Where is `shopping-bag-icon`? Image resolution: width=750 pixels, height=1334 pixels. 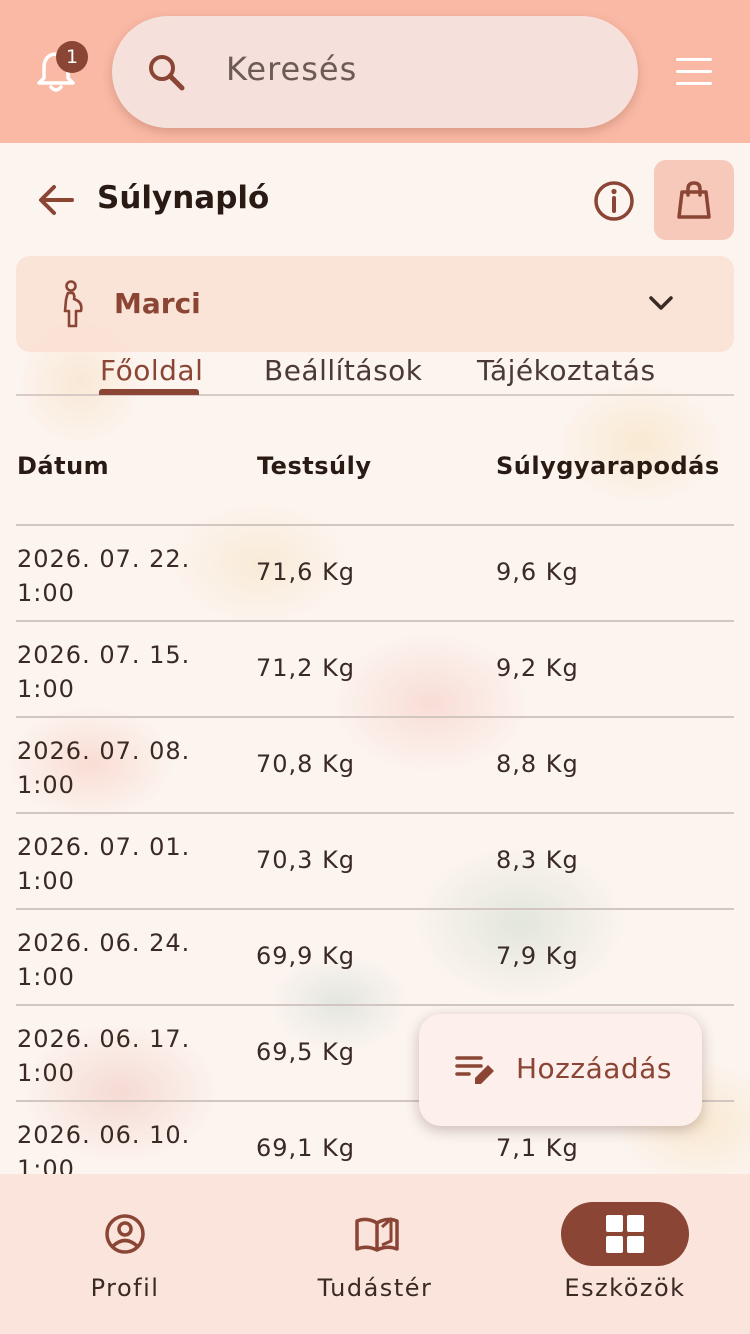 shopping-bag-icon is located at coordinates (694, 200).